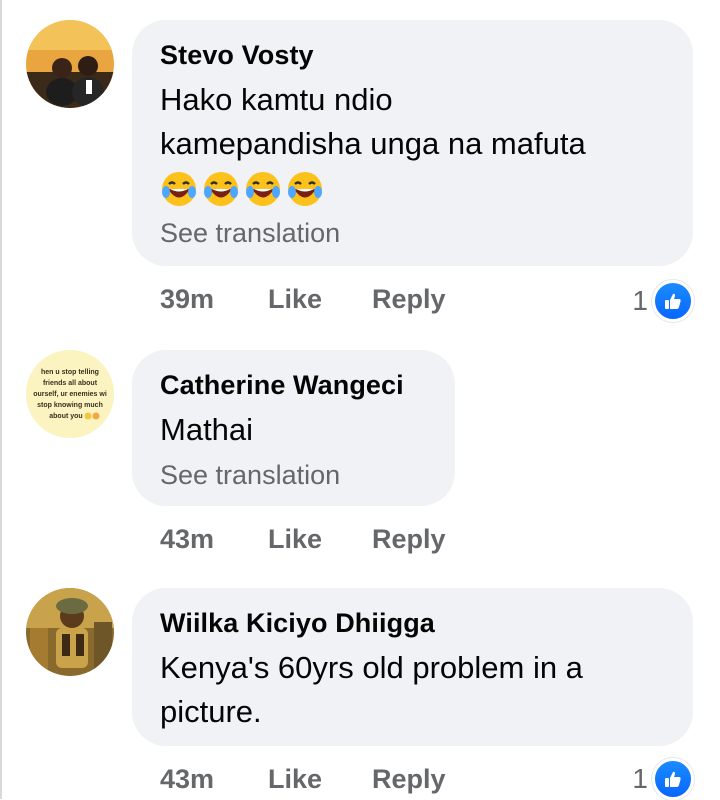  What do you see at coordinates (412, 623) in the screenshot?
I see `author-name: Wiilka Kiciyo Dhiigga` at bounding box center [412, 623].